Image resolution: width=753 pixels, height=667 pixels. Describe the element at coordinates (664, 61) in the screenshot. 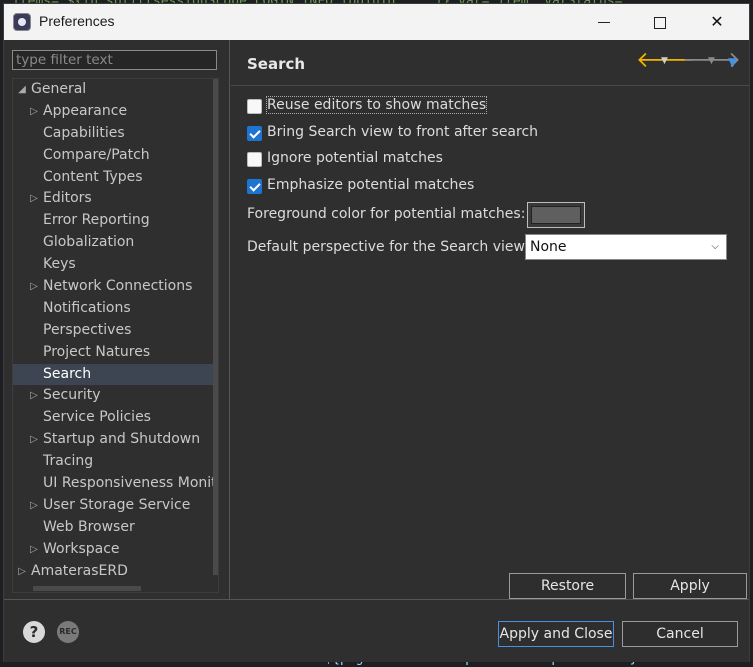

I see `back-history-dropdown-icon: ▼` at that location.